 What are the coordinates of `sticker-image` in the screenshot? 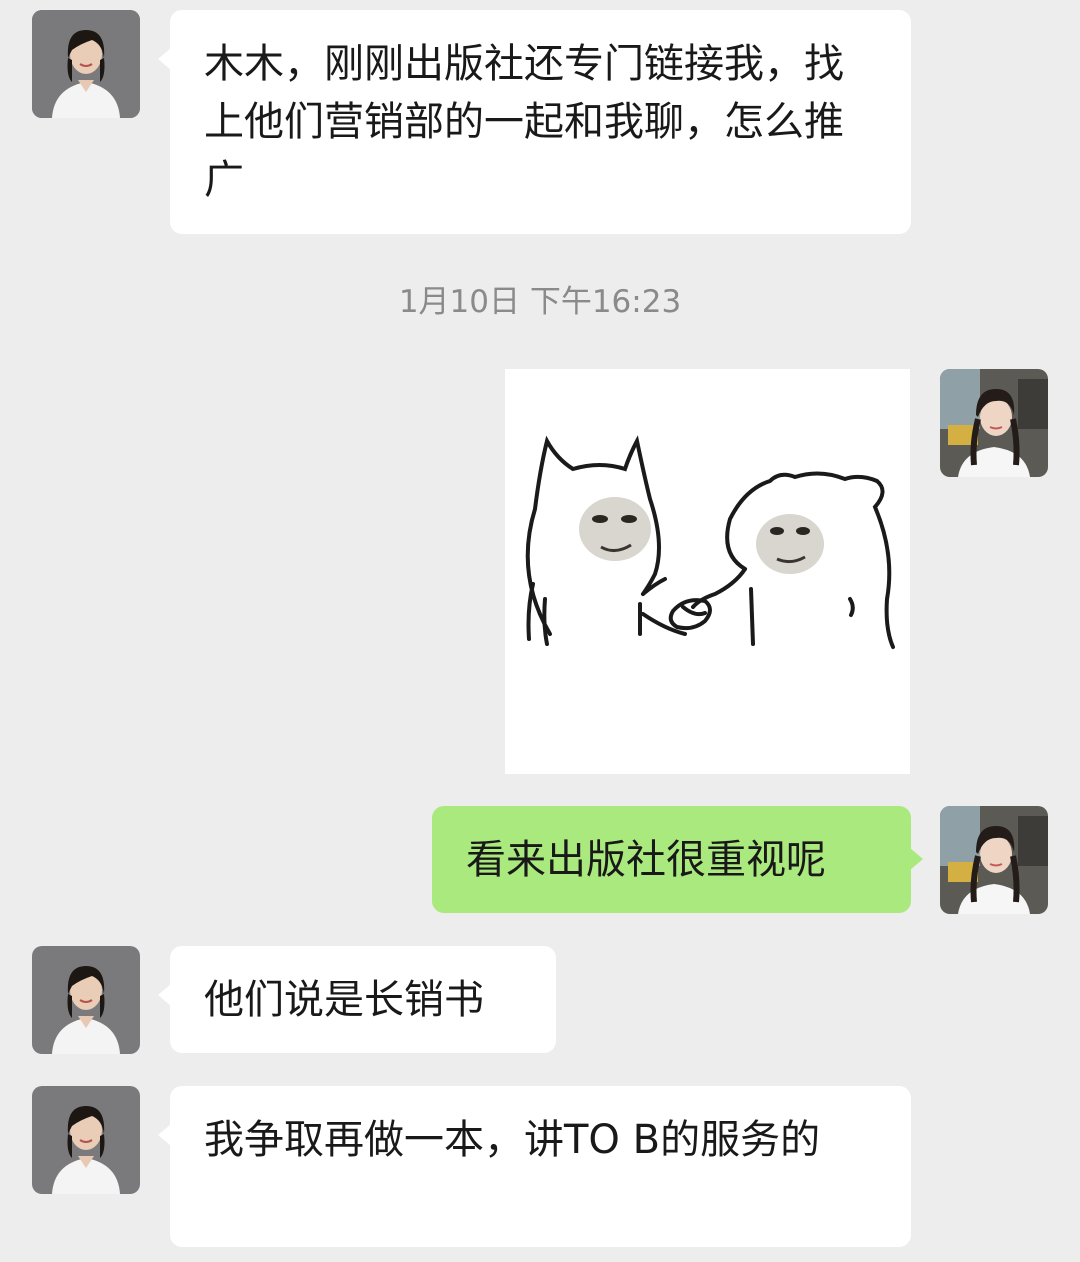 It's located at (707, 571).